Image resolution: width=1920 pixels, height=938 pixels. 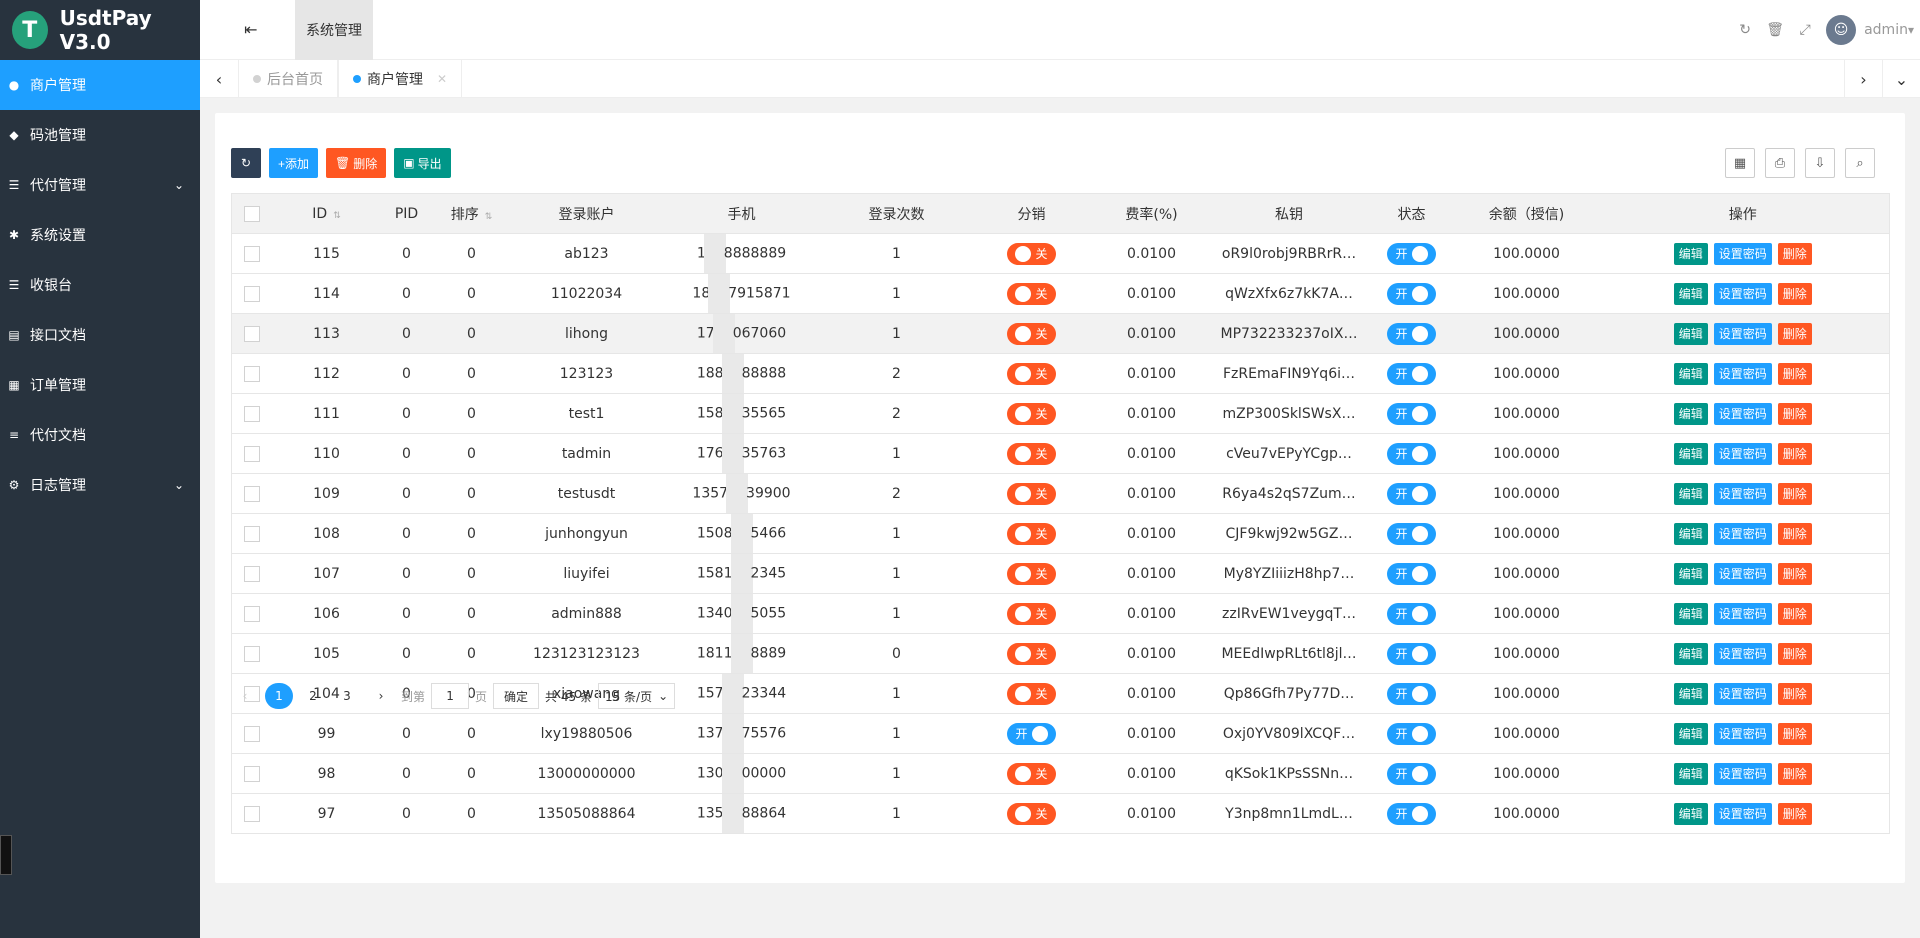 I want to click on tab-merchant: 商户管理 ✕, so click(x=400, y=79).